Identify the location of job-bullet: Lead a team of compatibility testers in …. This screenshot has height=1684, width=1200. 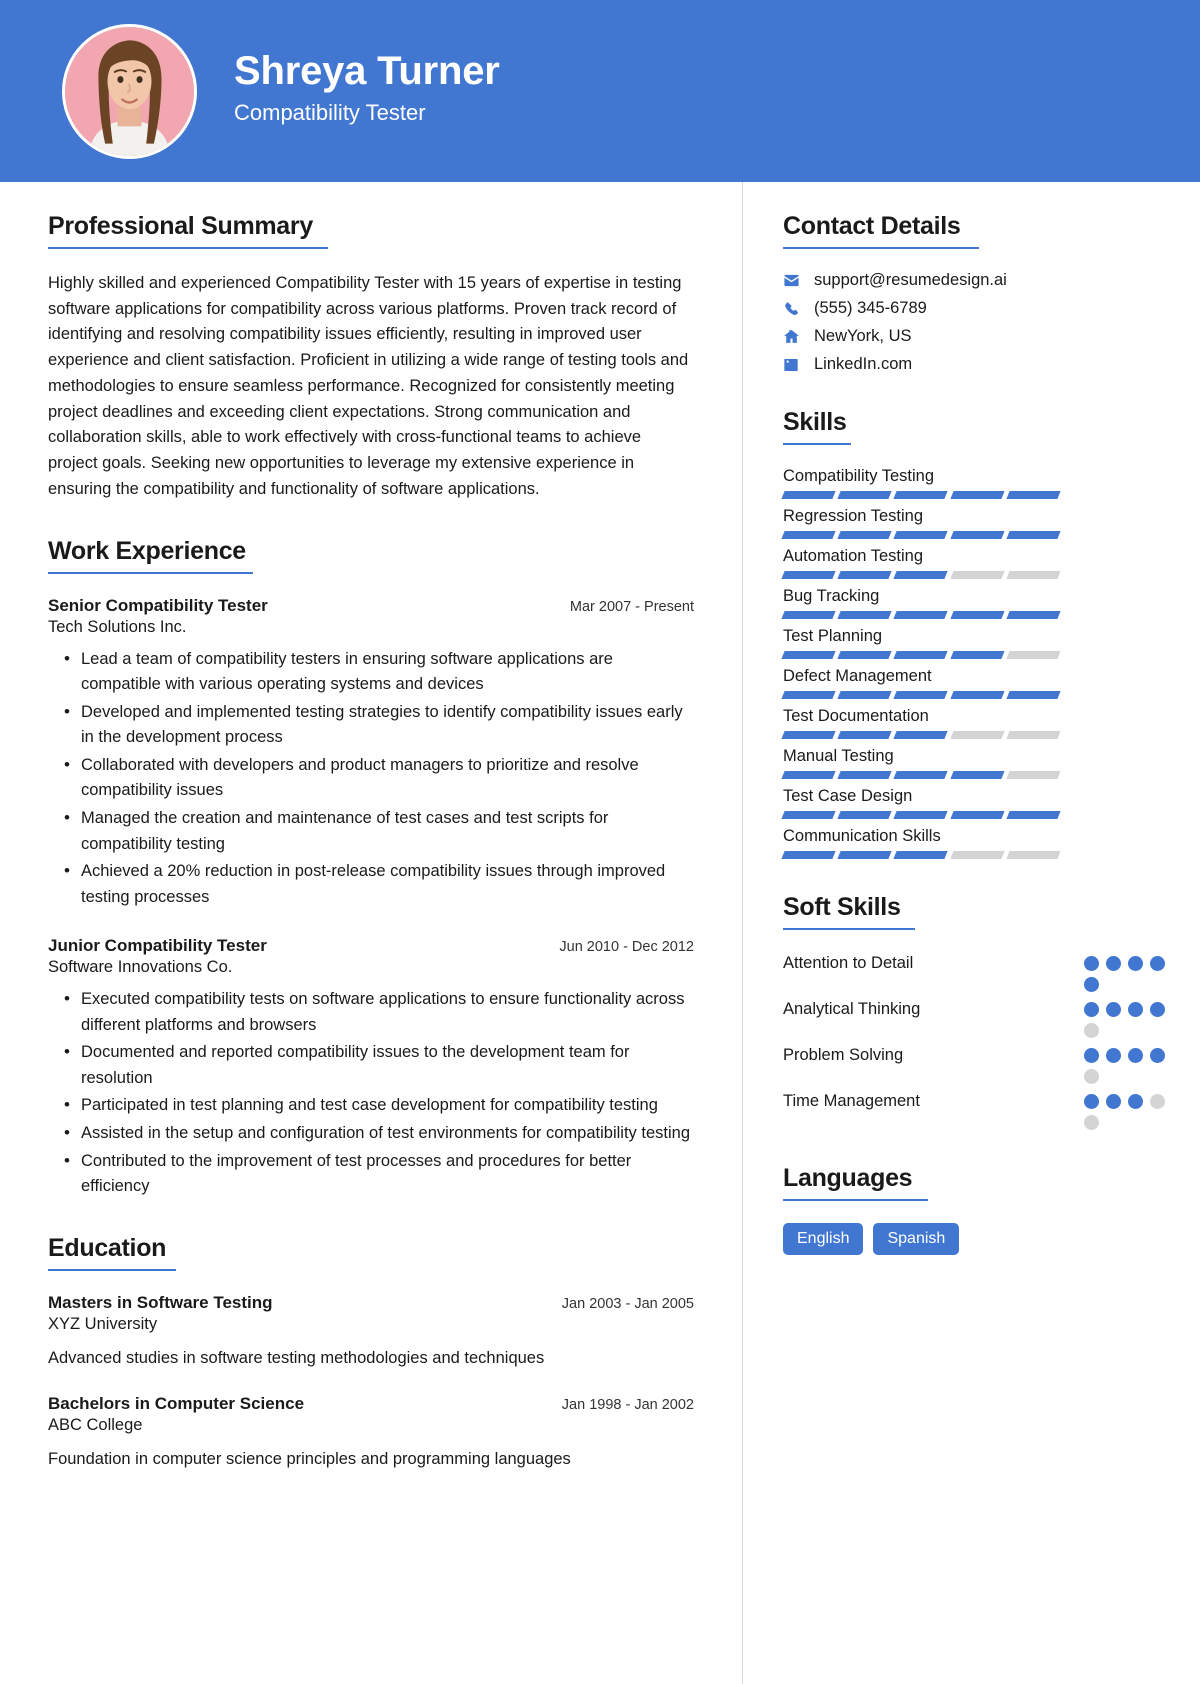
(371, 672).